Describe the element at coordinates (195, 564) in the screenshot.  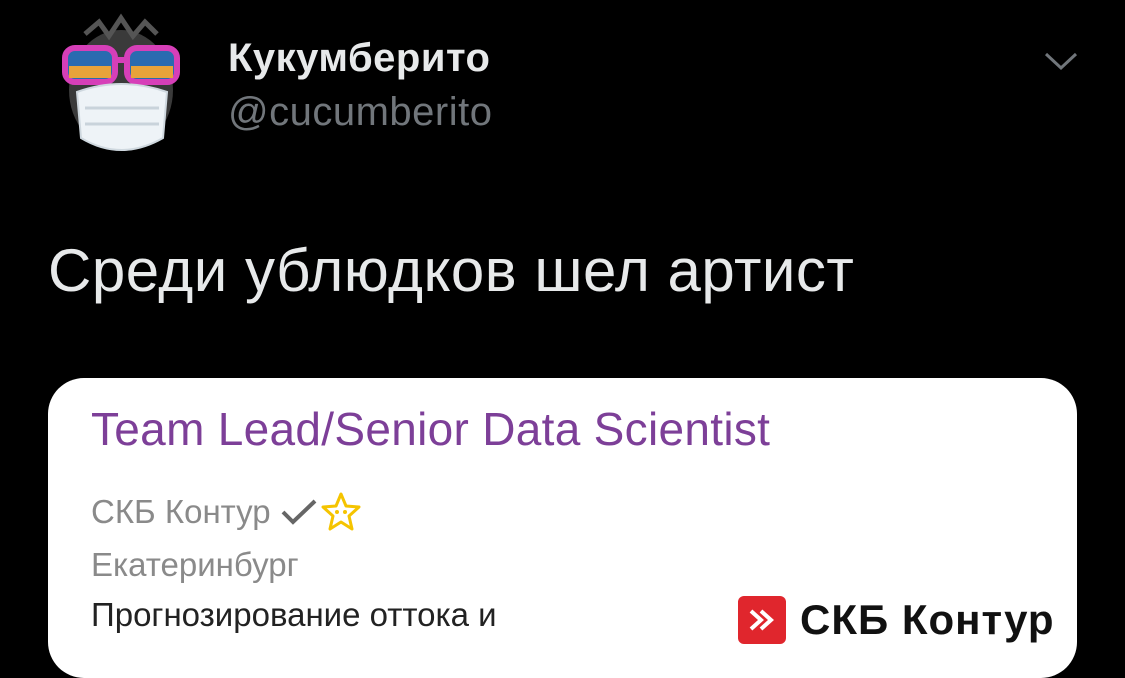
I see `job-city: Екатеринбург` at that location.